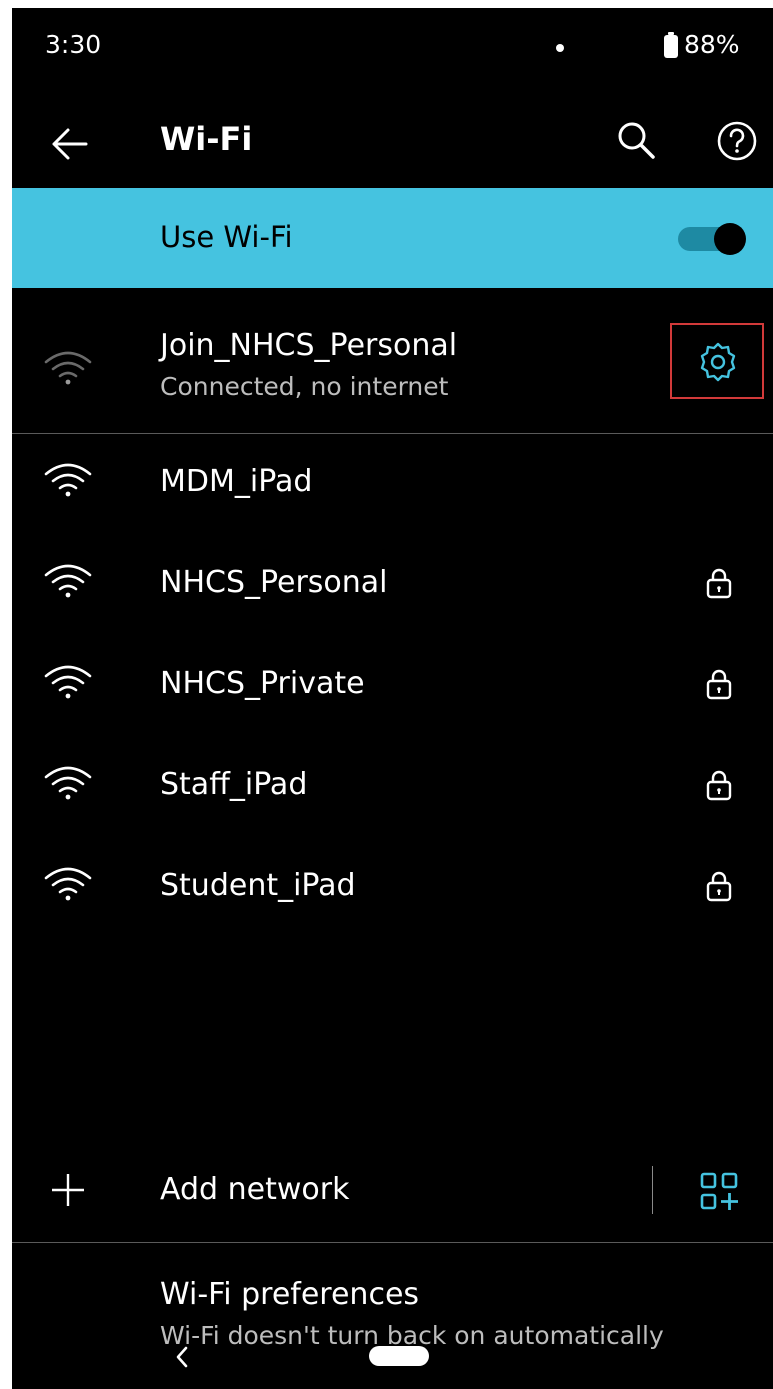 This screenshot has height=1389, width=773. I want to click on page-title: Wi-Fi, so click(206, 139).